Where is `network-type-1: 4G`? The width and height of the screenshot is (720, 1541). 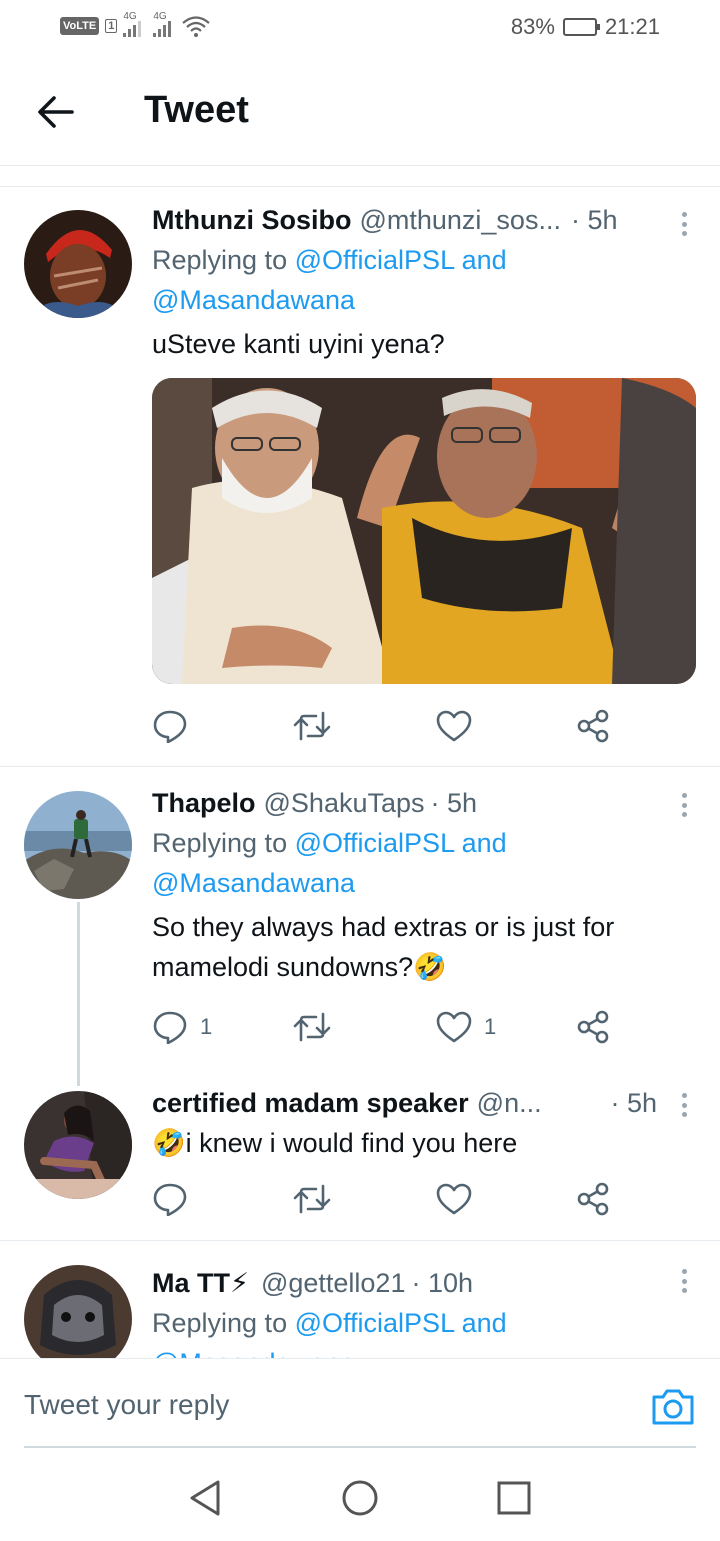
network-type-1: 4G is located at coordinates (130, 16).